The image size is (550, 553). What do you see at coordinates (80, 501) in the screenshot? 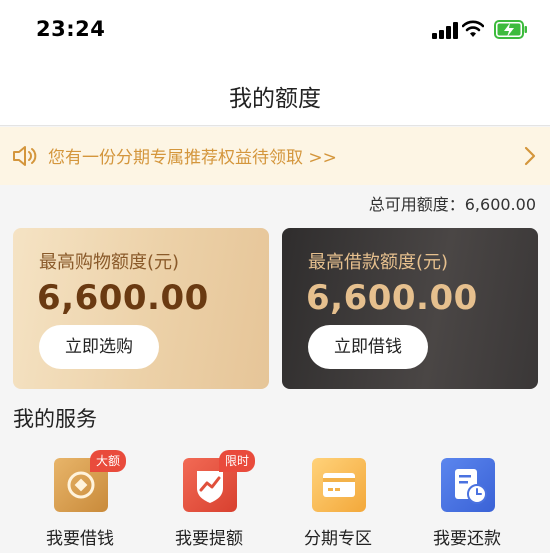
I see `service-borrow: 大额 我要借钱` at bounding box center [80, 501].